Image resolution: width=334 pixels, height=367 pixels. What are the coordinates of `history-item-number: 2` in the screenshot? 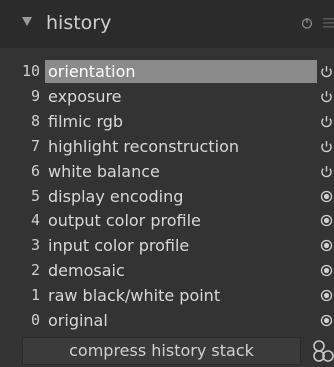 It's located at (35, 270).